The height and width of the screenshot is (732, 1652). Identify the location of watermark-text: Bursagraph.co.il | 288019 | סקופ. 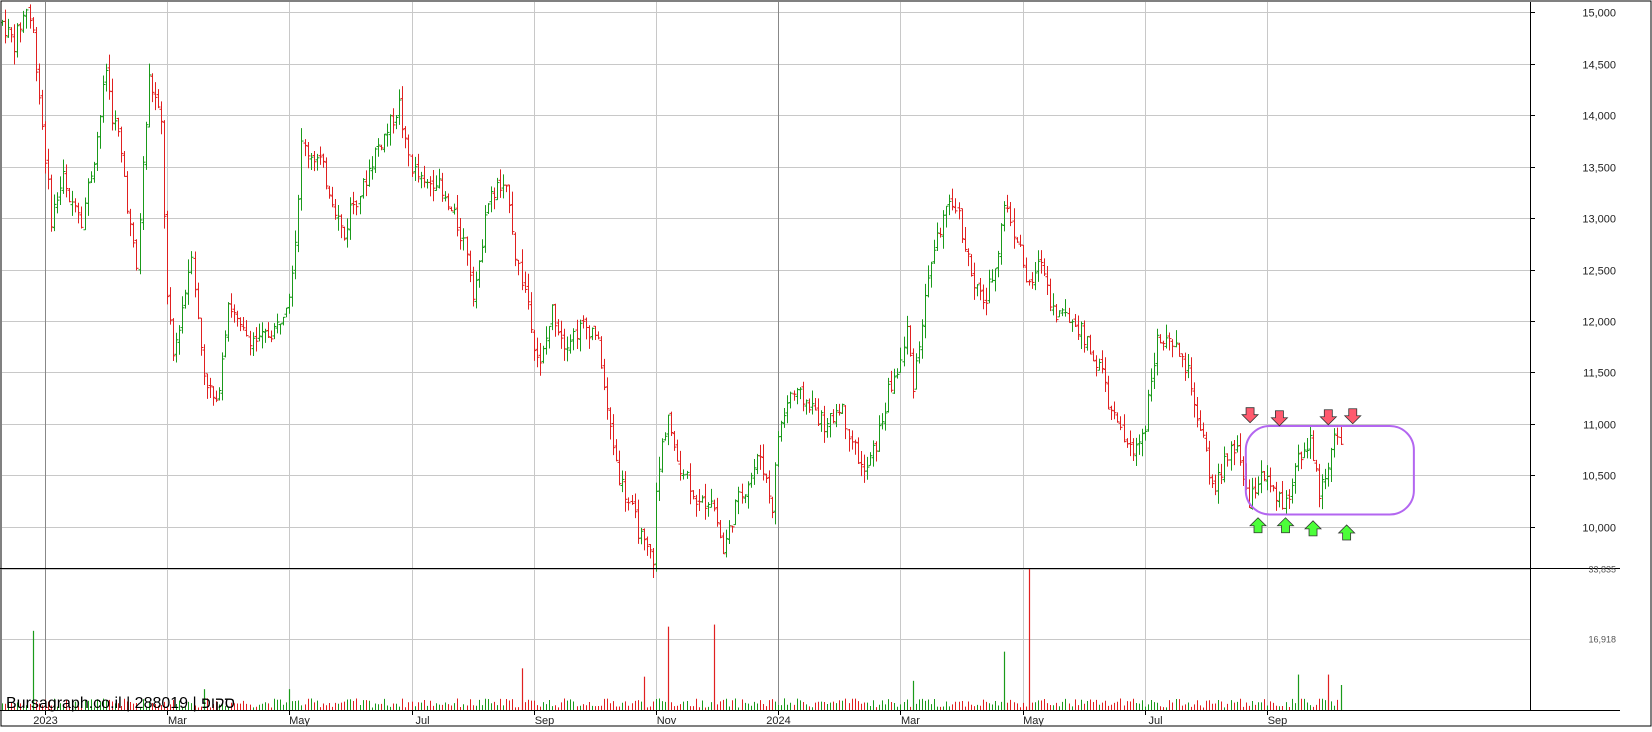
(120, 703).